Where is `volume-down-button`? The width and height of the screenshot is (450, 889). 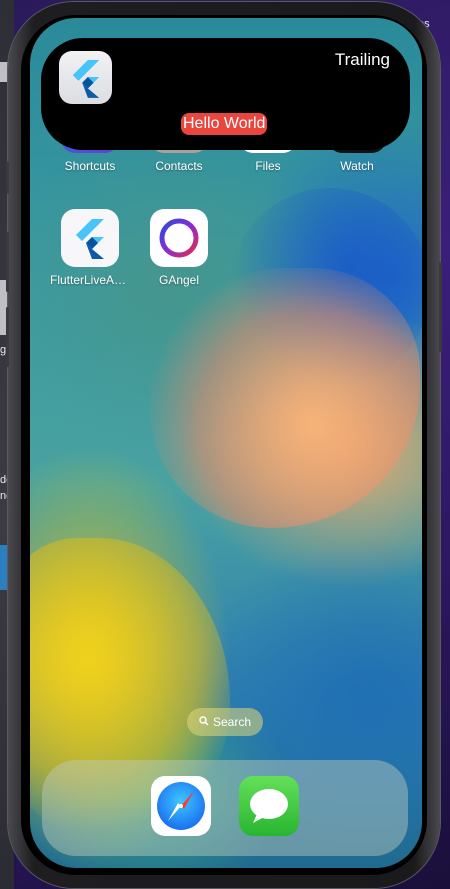
volume-down-button is located at coordinates (7, 337).